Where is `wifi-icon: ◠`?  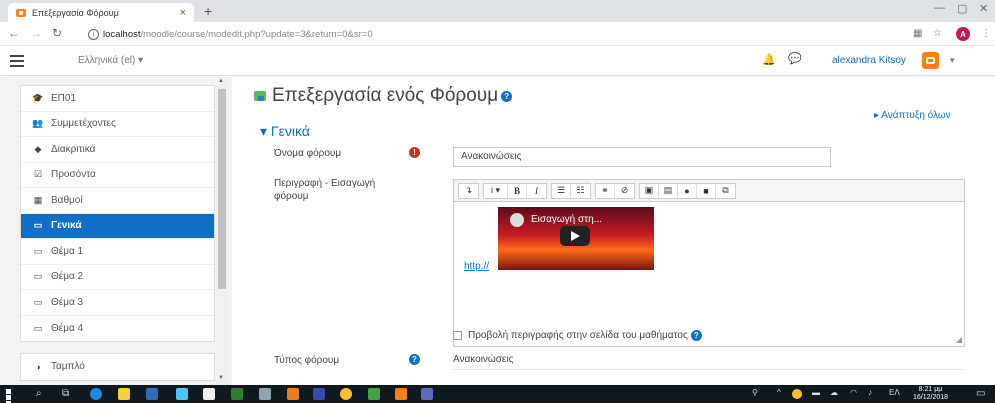
wifi-icon: ◠ is located at coordinates (853, 392).